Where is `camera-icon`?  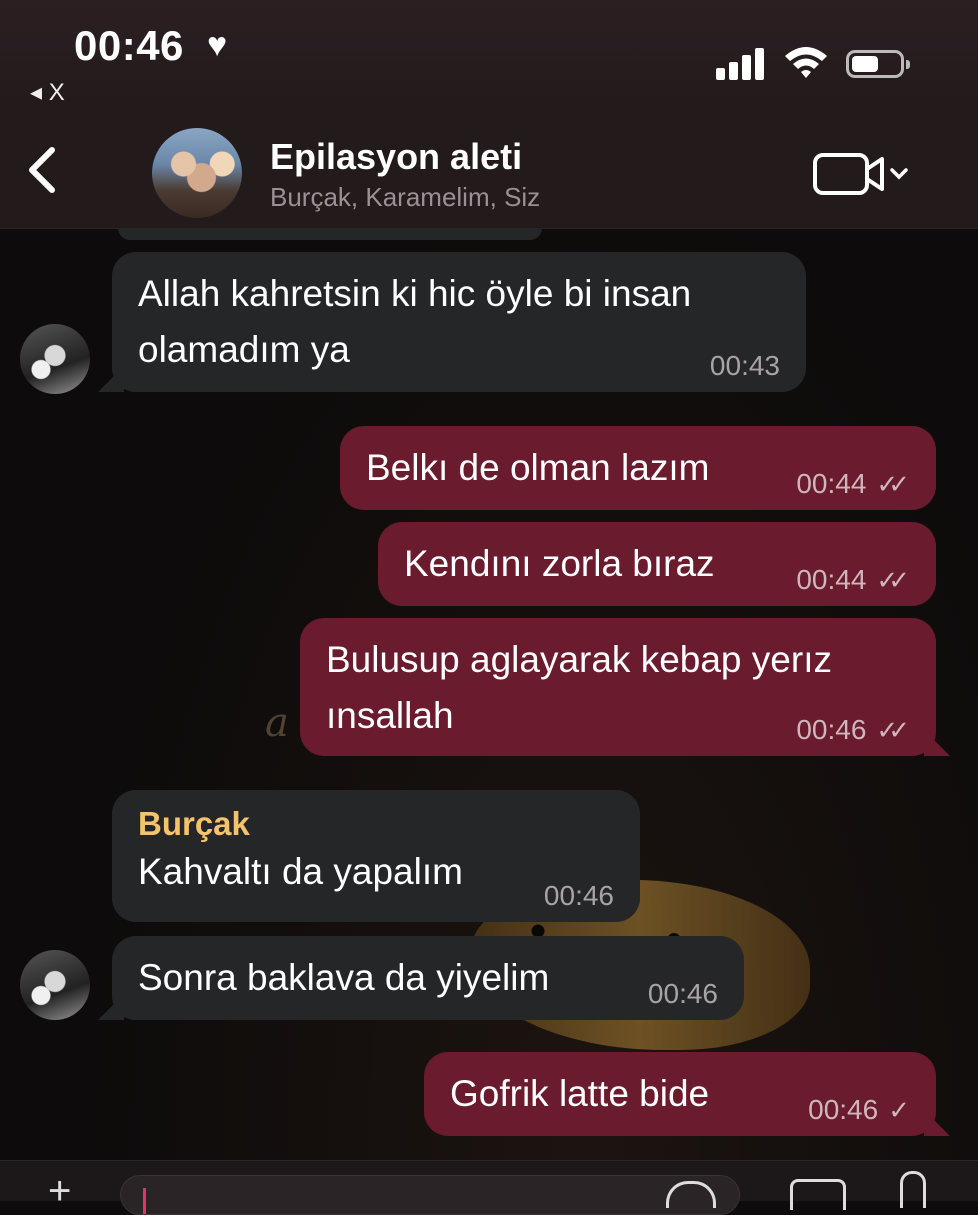
camera-icon is located at coordinates (818, 1194).